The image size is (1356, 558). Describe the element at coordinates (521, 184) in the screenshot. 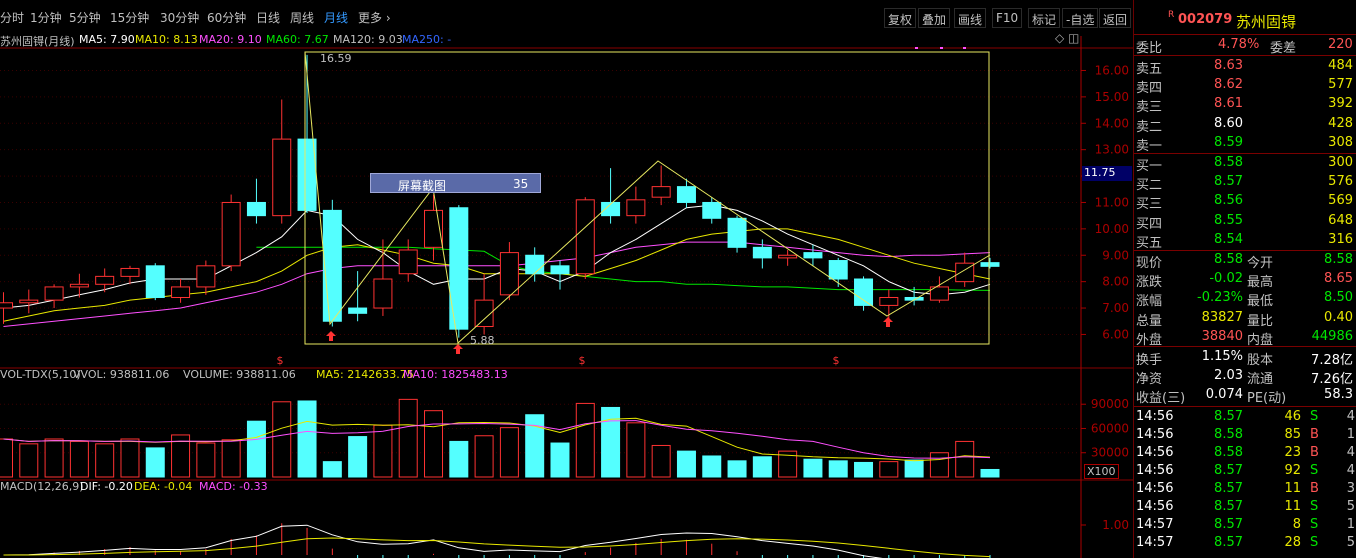

I see `screenshot-tooltip-value: 35` at that location.